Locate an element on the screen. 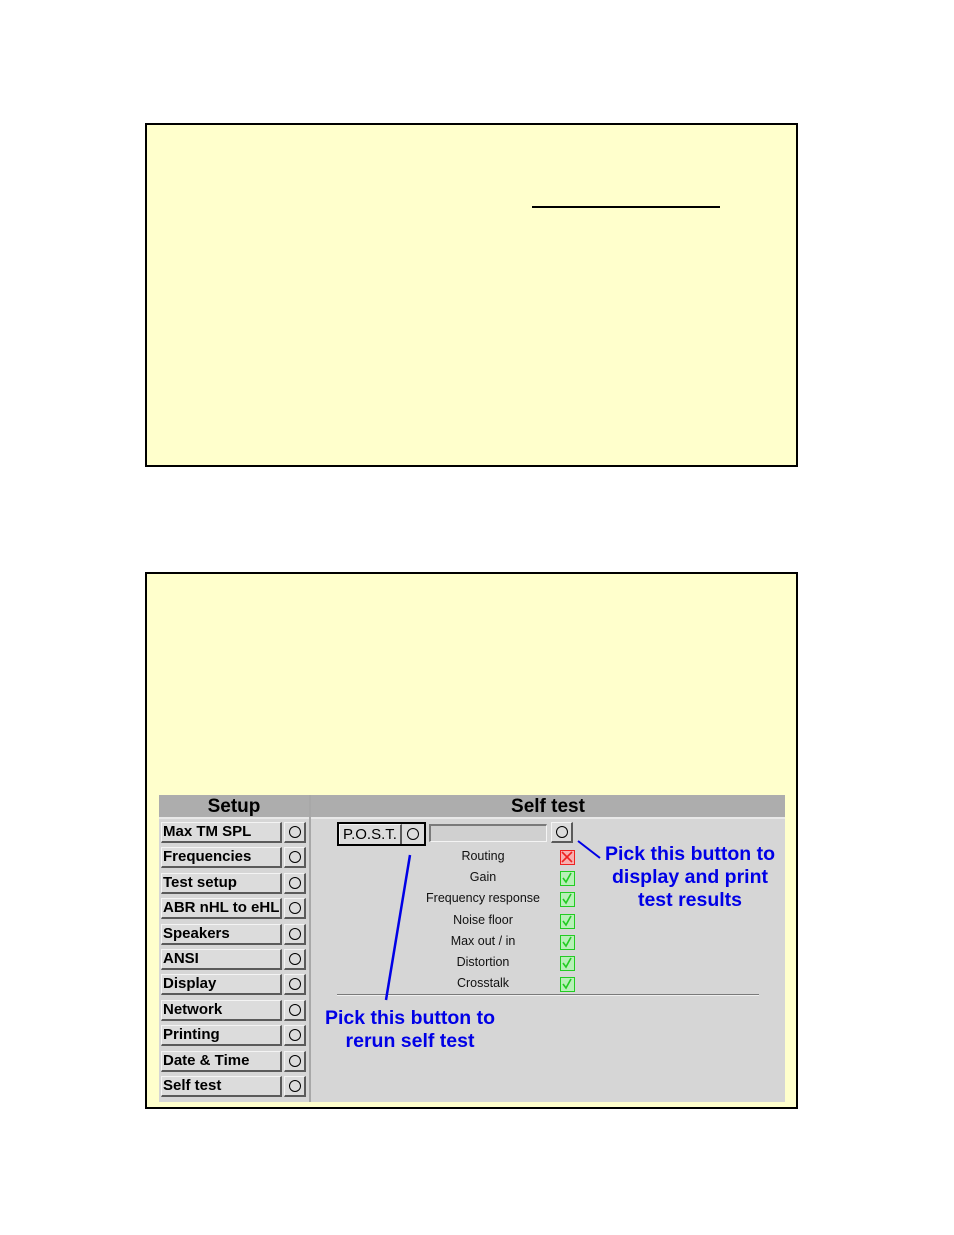 The image size is (954, 1235). setup-item: Self test is located at coordinates (235, 1086).